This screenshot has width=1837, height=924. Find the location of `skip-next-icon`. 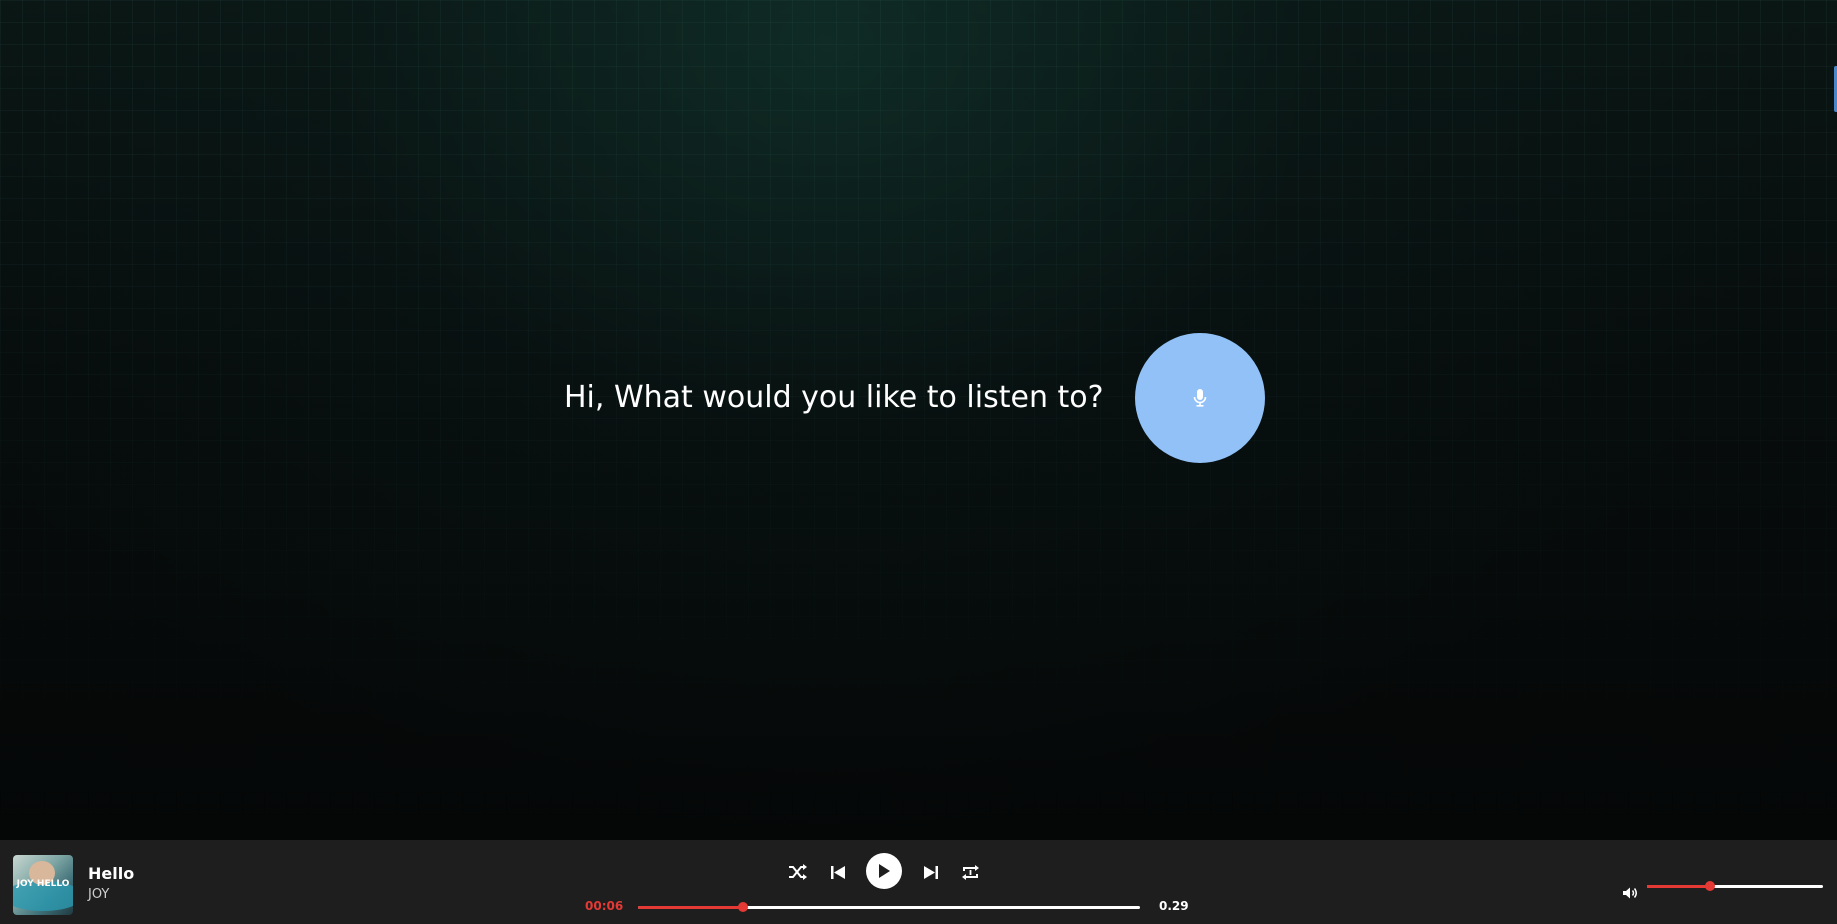

skip-next-icon is located at coordinates (931, 872).